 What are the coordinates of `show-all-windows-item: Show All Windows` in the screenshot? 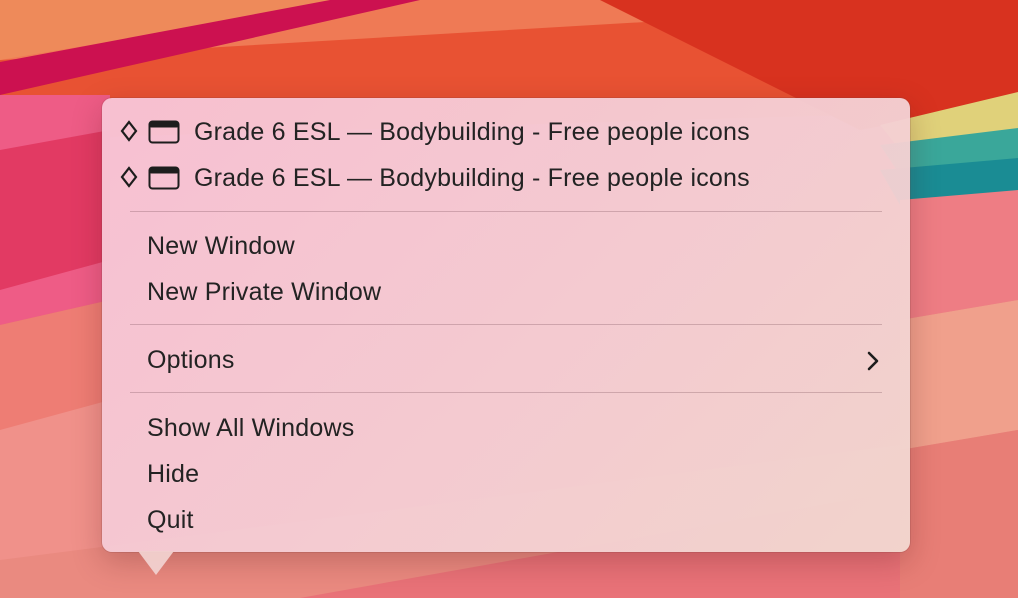 It's located at (506, 428).